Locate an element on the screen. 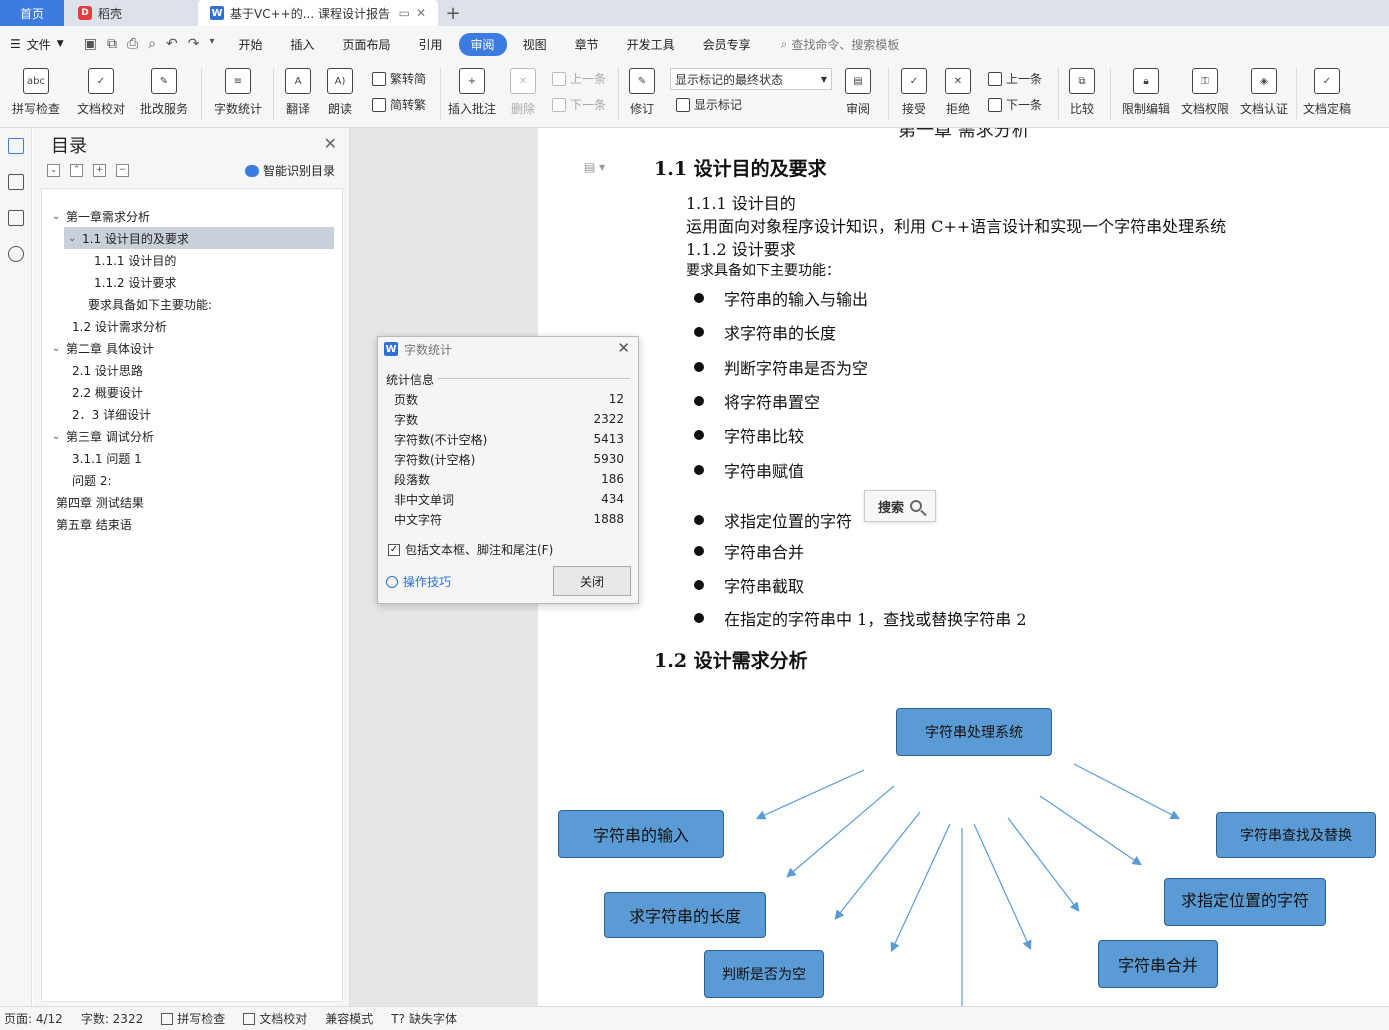 This screenshot has height=1030, width=1389. add-icon: + is located at coordinates (99, 170).